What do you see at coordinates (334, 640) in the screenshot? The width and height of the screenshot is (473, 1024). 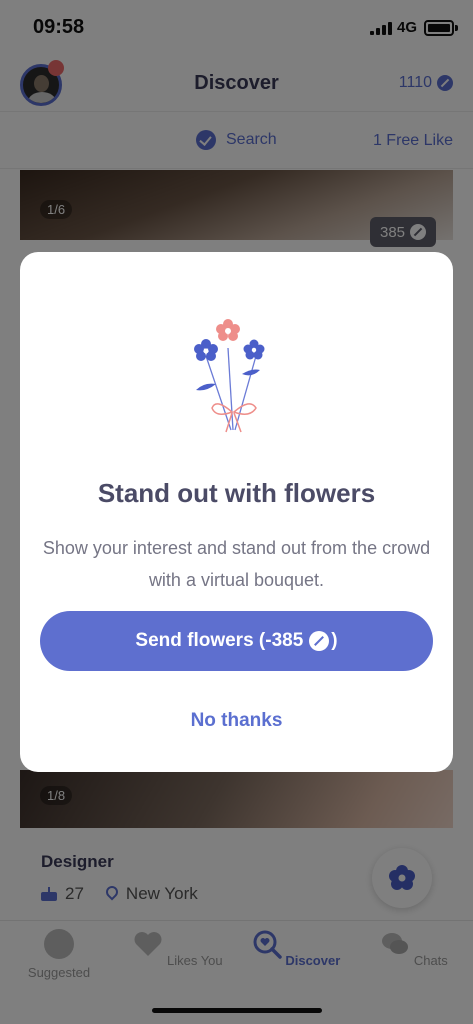 I see `send-flowers-label-suffix: )` at bounding box center [334, 640].